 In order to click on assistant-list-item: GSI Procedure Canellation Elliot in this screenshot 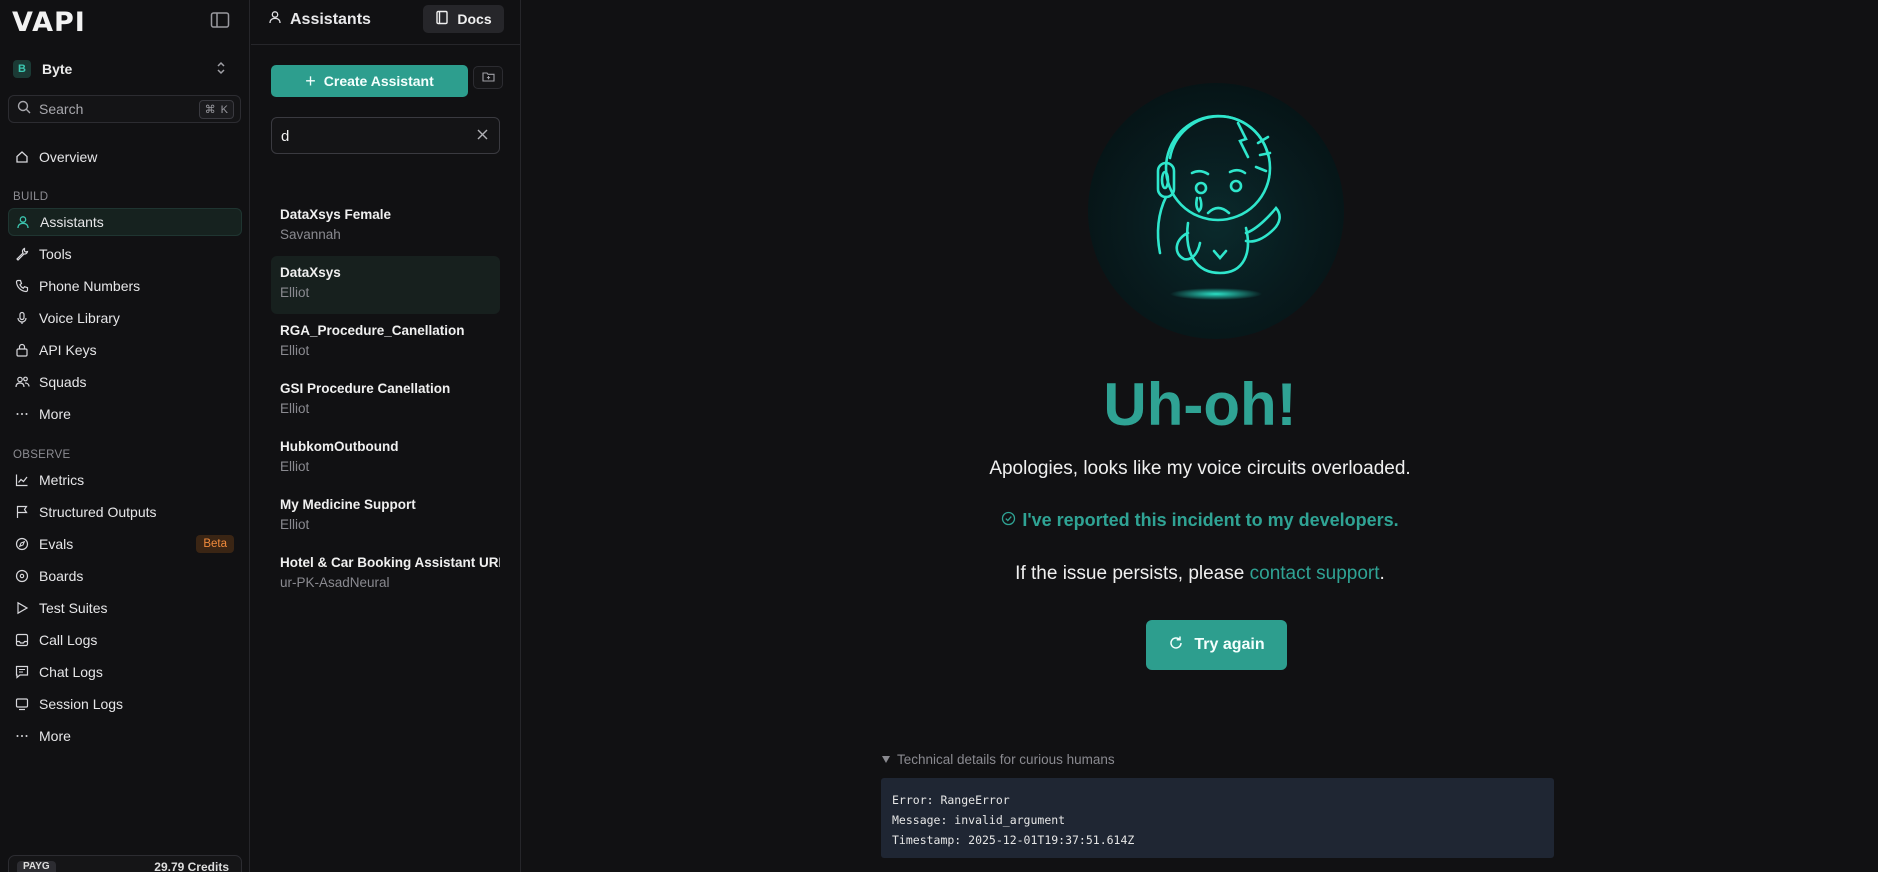, I will do `click(385, 401)`.